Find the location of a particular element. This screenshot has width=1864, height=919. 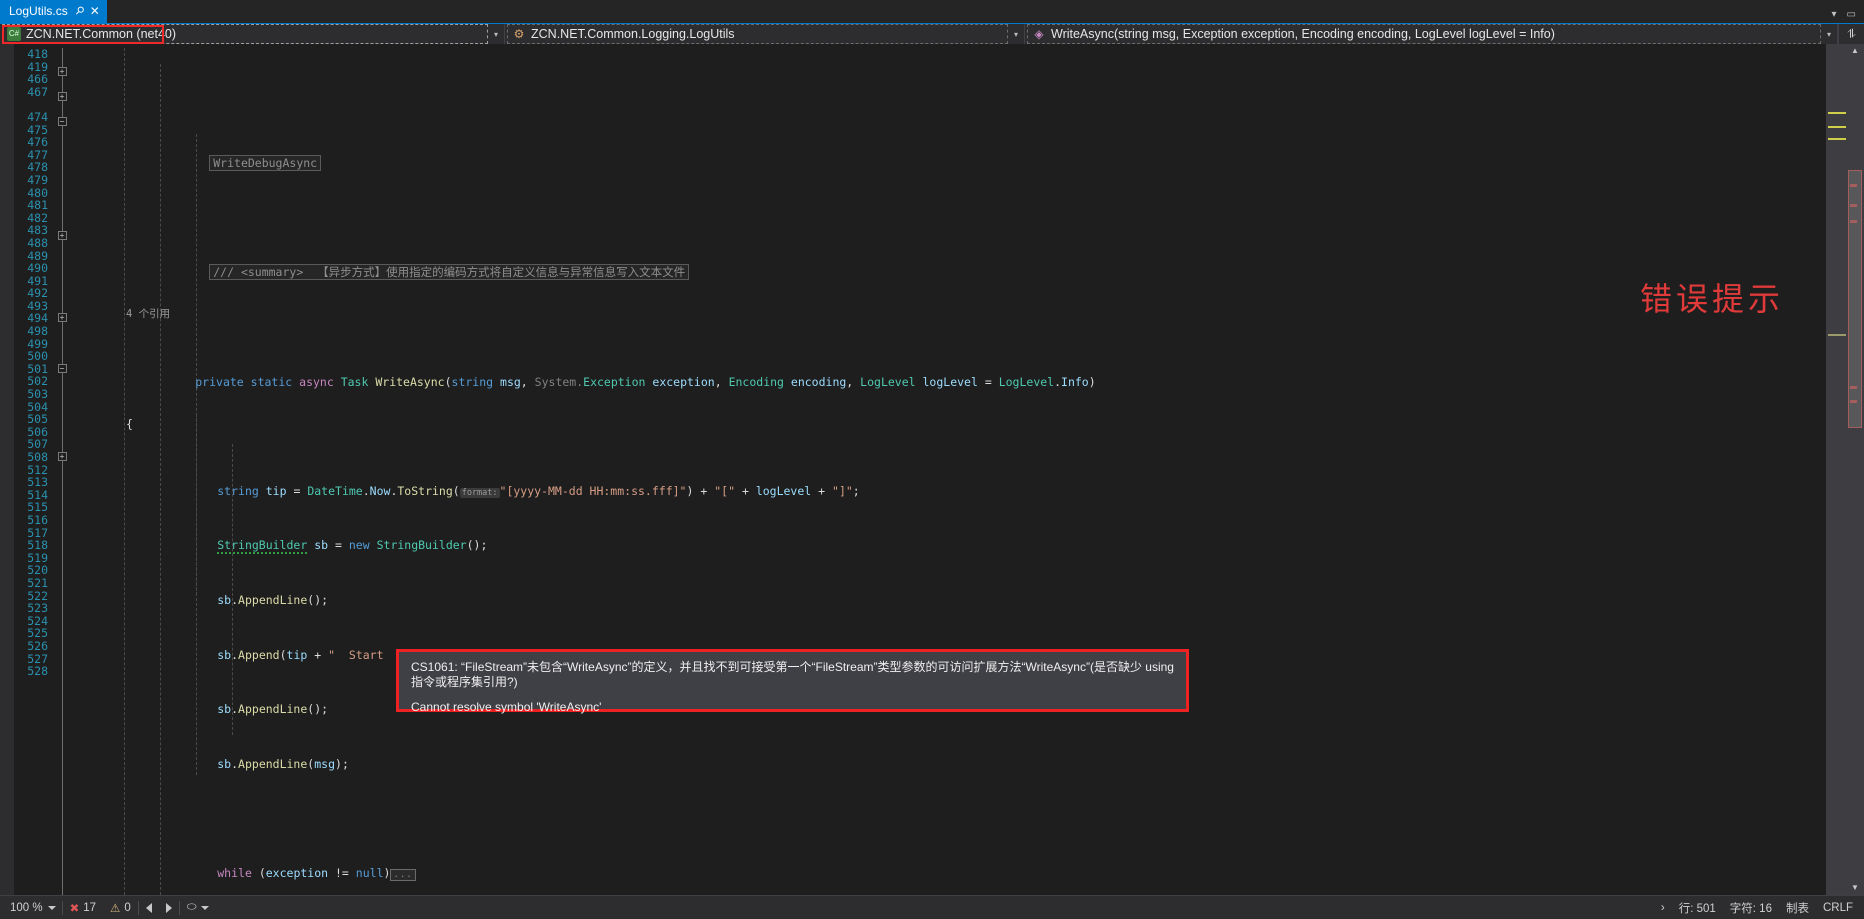

bookmark-button: ⬭ is located at coordinates (198, 907).